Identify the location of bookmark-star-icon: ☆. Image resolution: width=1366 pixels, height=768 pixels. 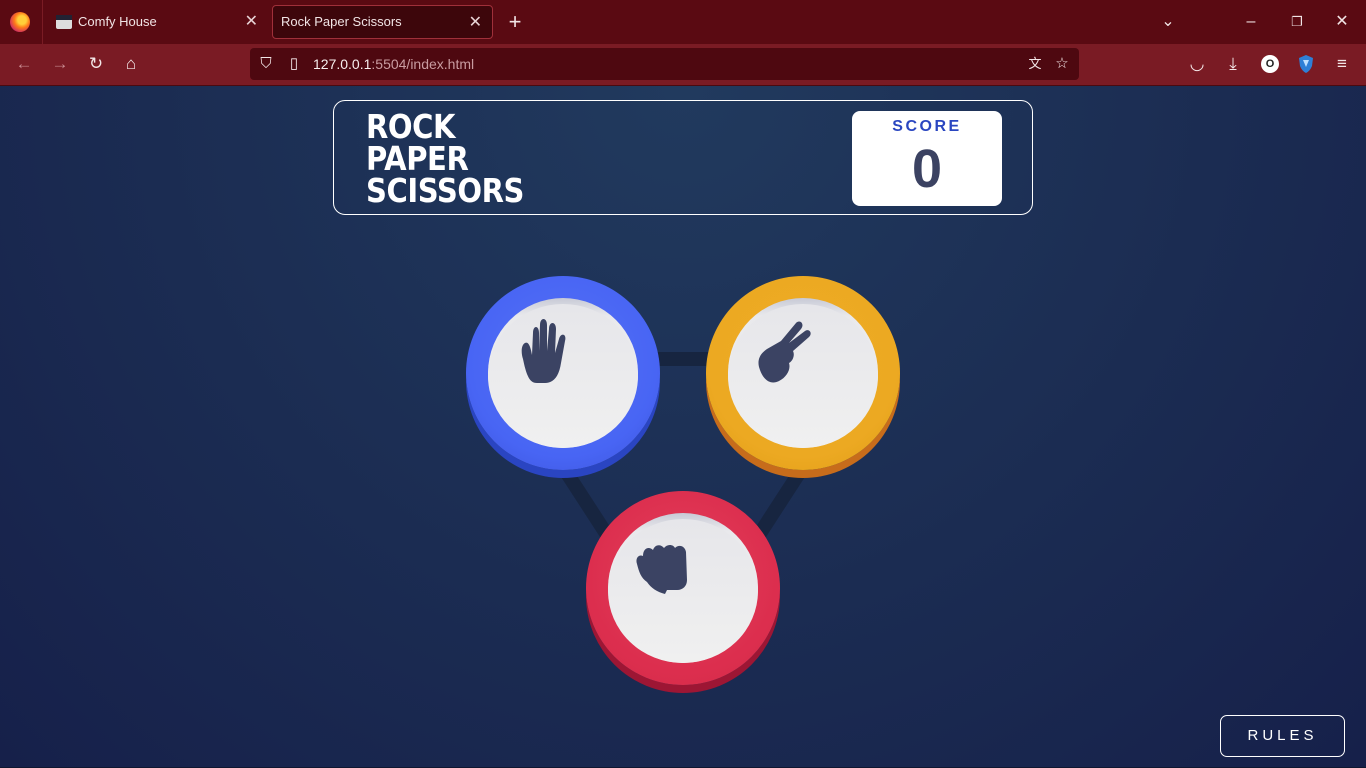
(1062, 64).